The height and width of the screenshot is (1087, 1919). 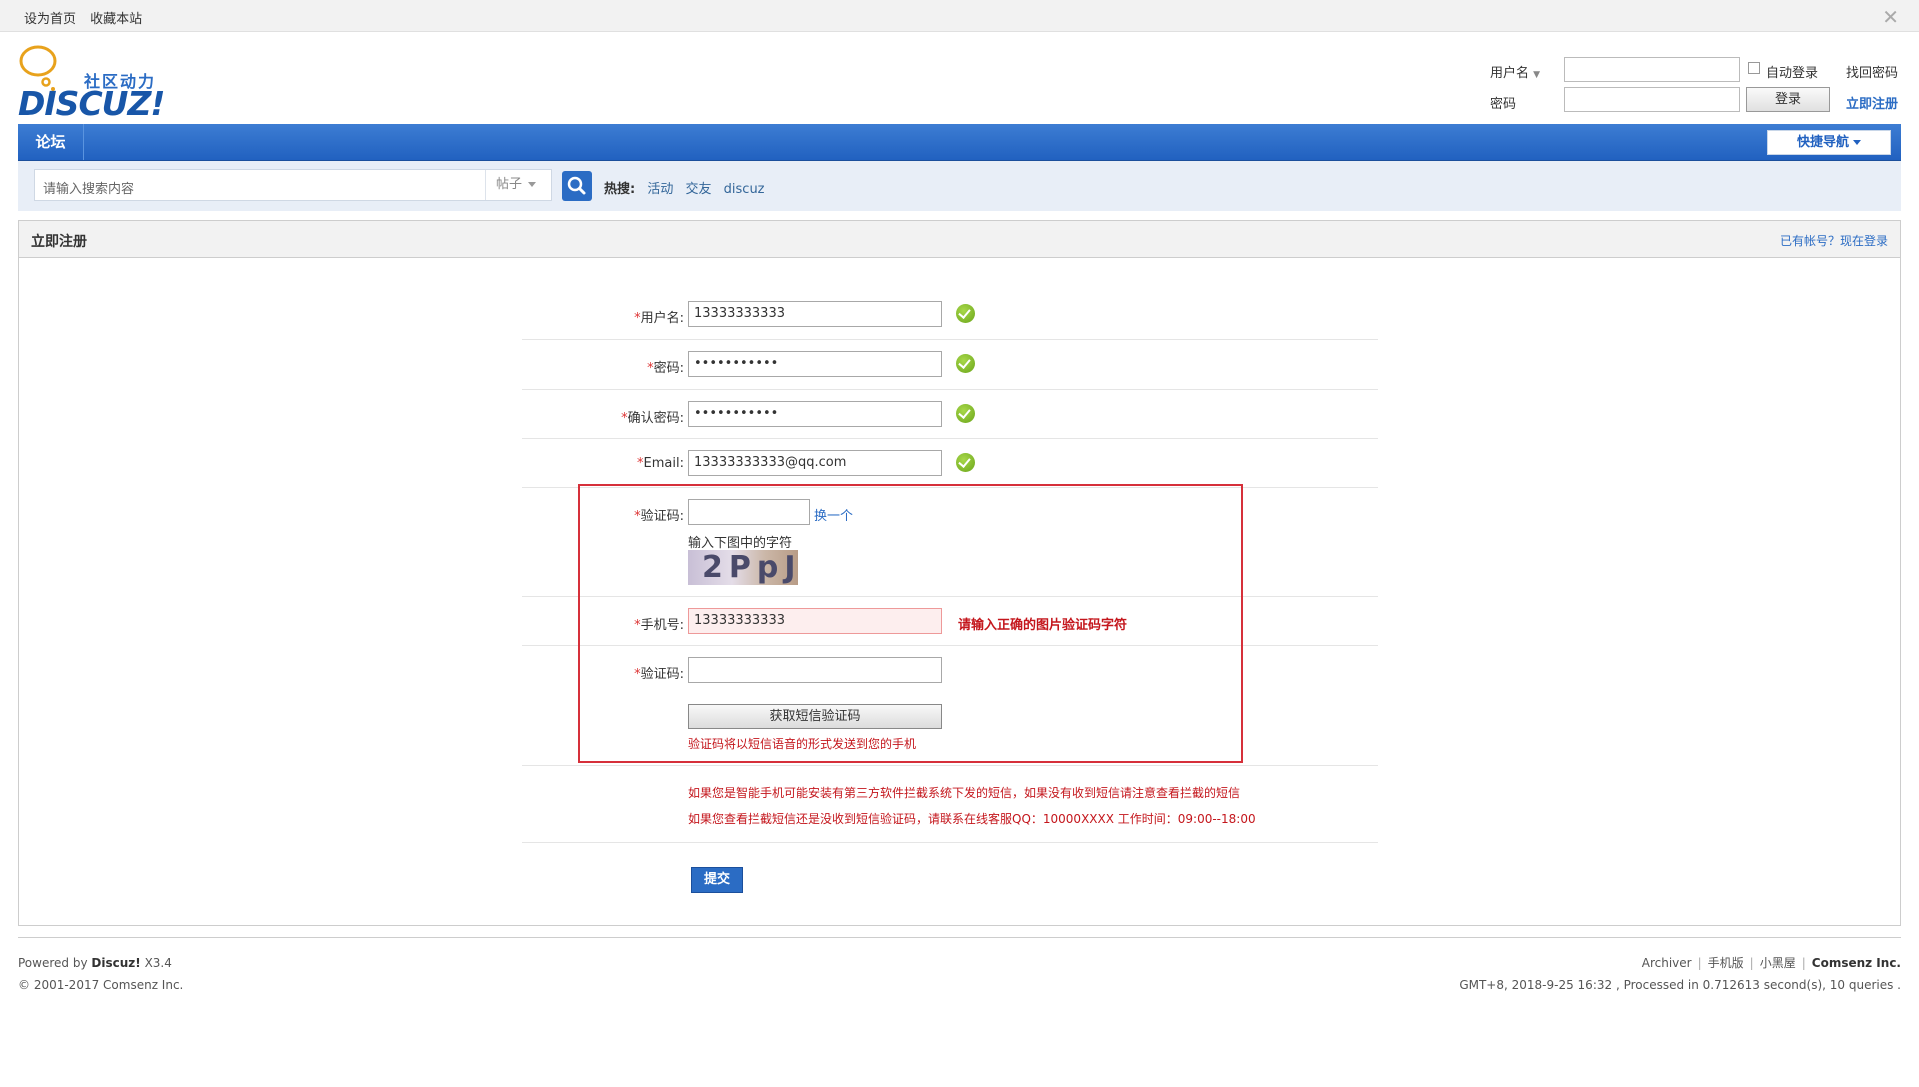 What do you see at coordinates (1829, 142) in the screenshot?
I see `quick-nav-button: 快捷导航` at bounding box center [1829, 142].